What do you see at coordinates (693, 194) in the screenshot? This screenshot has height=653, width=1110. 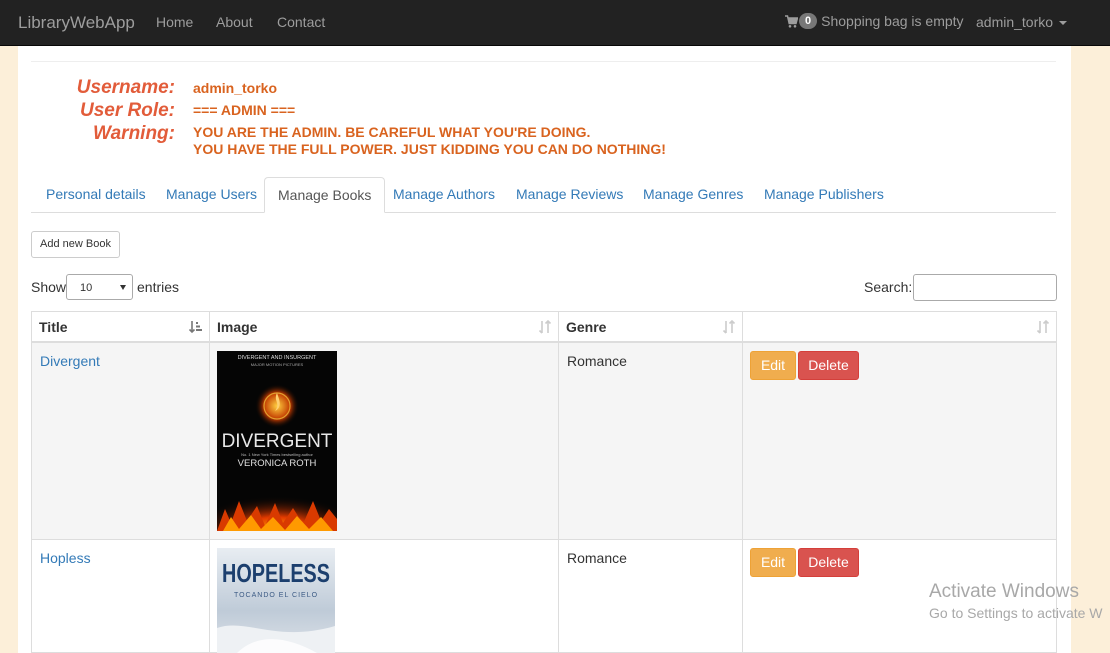 I see `tab-manage-genres: Manage Genres` at bounding box center [693, 194].